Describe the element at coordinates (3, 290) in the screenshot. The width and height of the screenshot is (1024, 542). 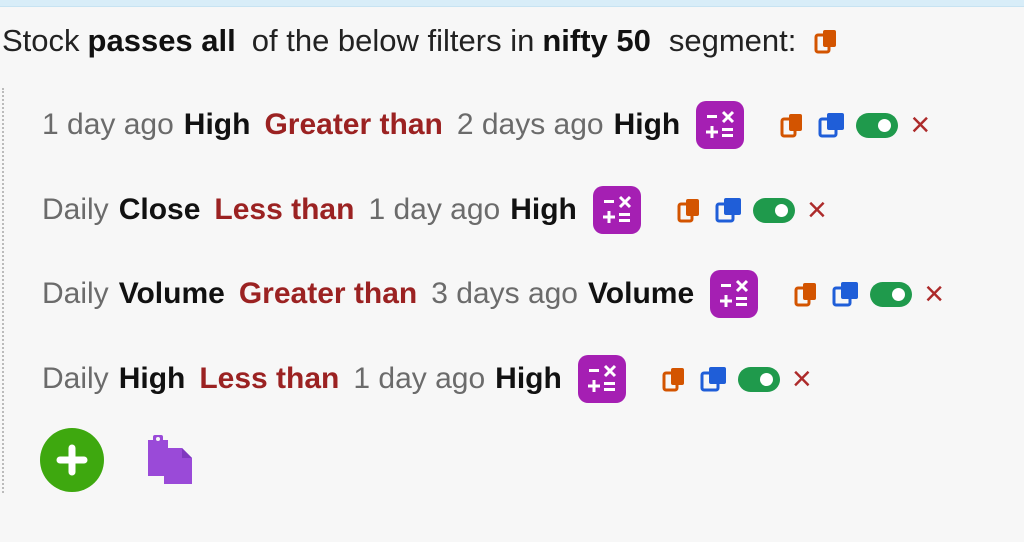
I see `rules-group-rail` at that location.